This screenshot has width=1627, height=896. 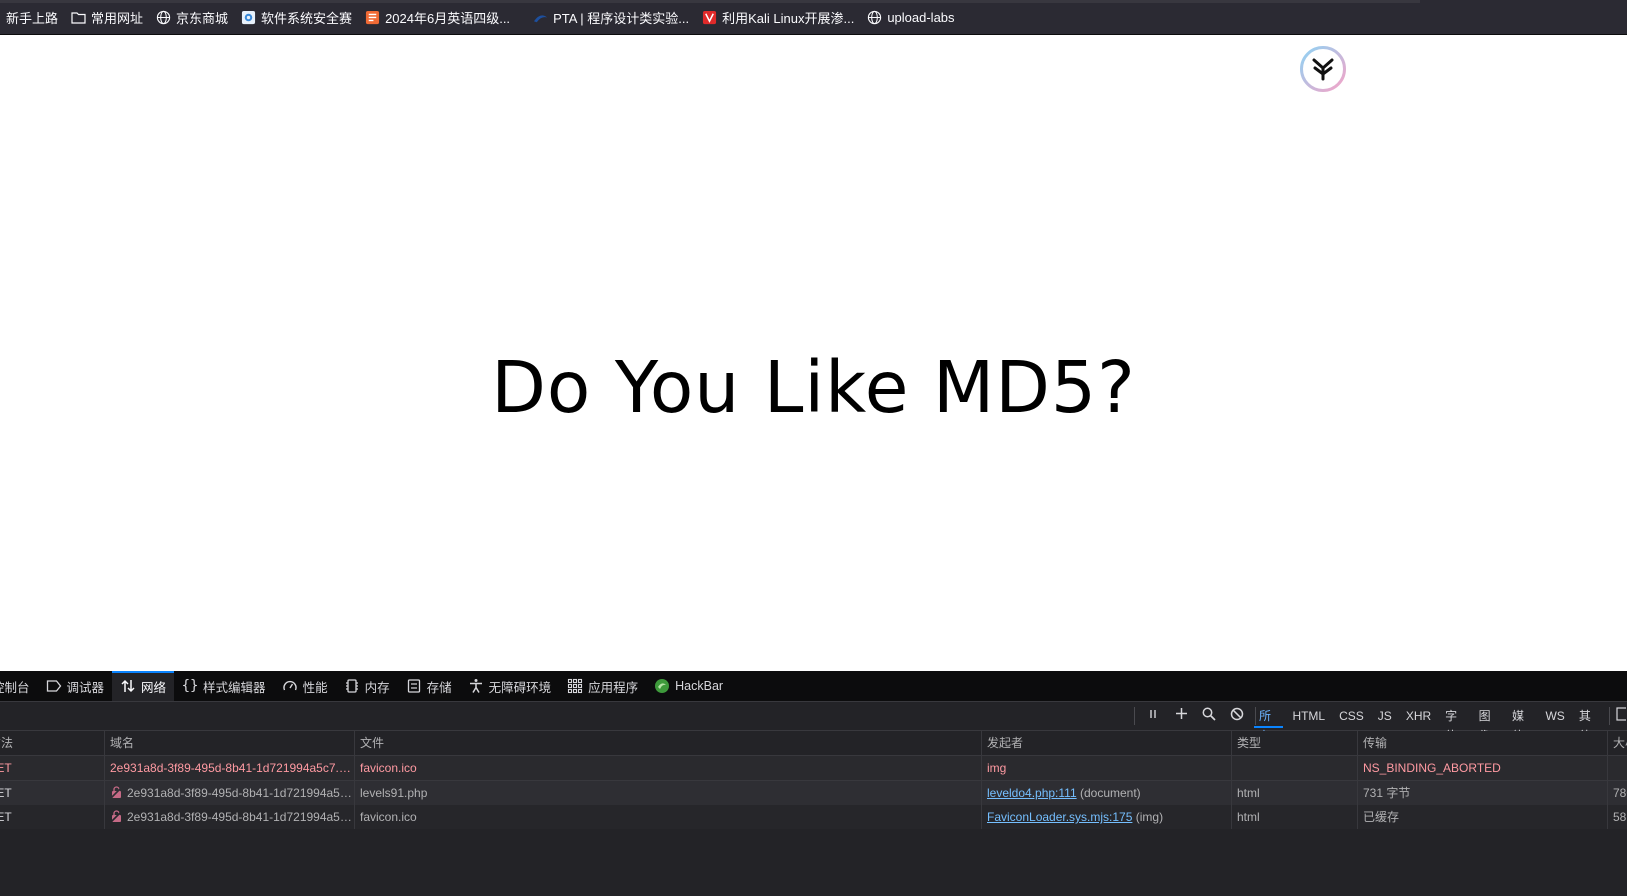 What do you see at coordinates (307, 18) in the screenshot?
I see `bookmark-label: 软件系统安全赛` at bounding box center [307, 18].